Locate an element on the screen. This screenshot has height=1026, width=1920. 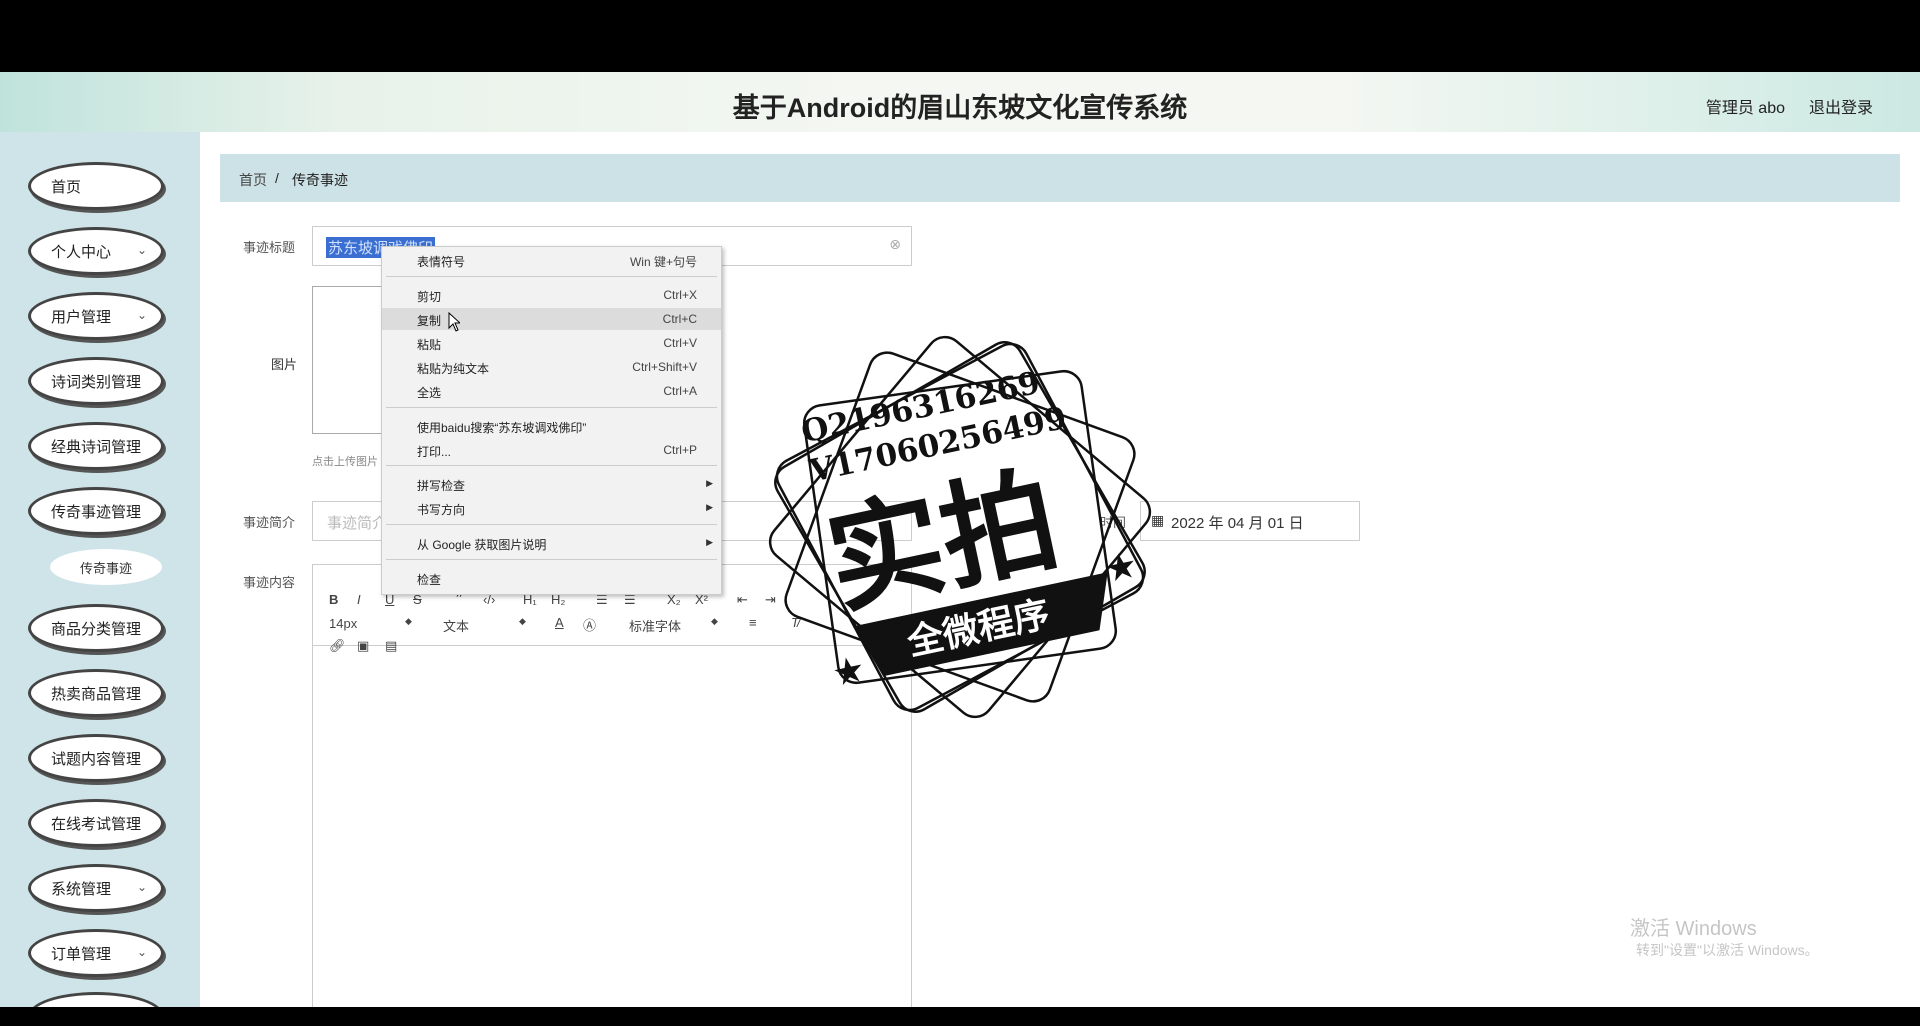
sidebar-item-label: 传奇事迹管理 is located at coordinates (96, 512).